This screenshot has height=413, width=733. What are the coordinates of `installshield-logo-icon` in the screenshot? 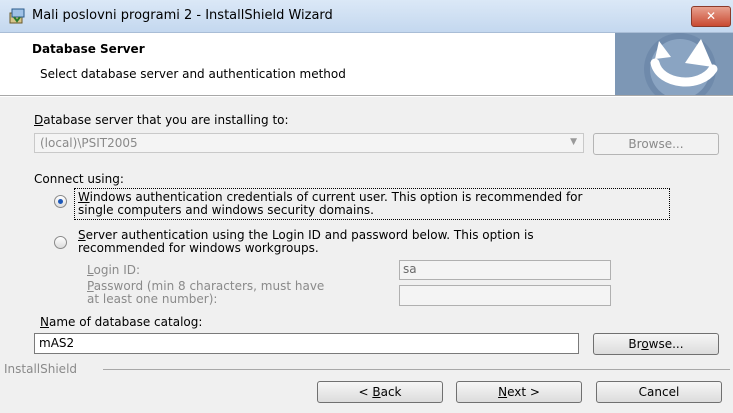 It's located at (674, 69).